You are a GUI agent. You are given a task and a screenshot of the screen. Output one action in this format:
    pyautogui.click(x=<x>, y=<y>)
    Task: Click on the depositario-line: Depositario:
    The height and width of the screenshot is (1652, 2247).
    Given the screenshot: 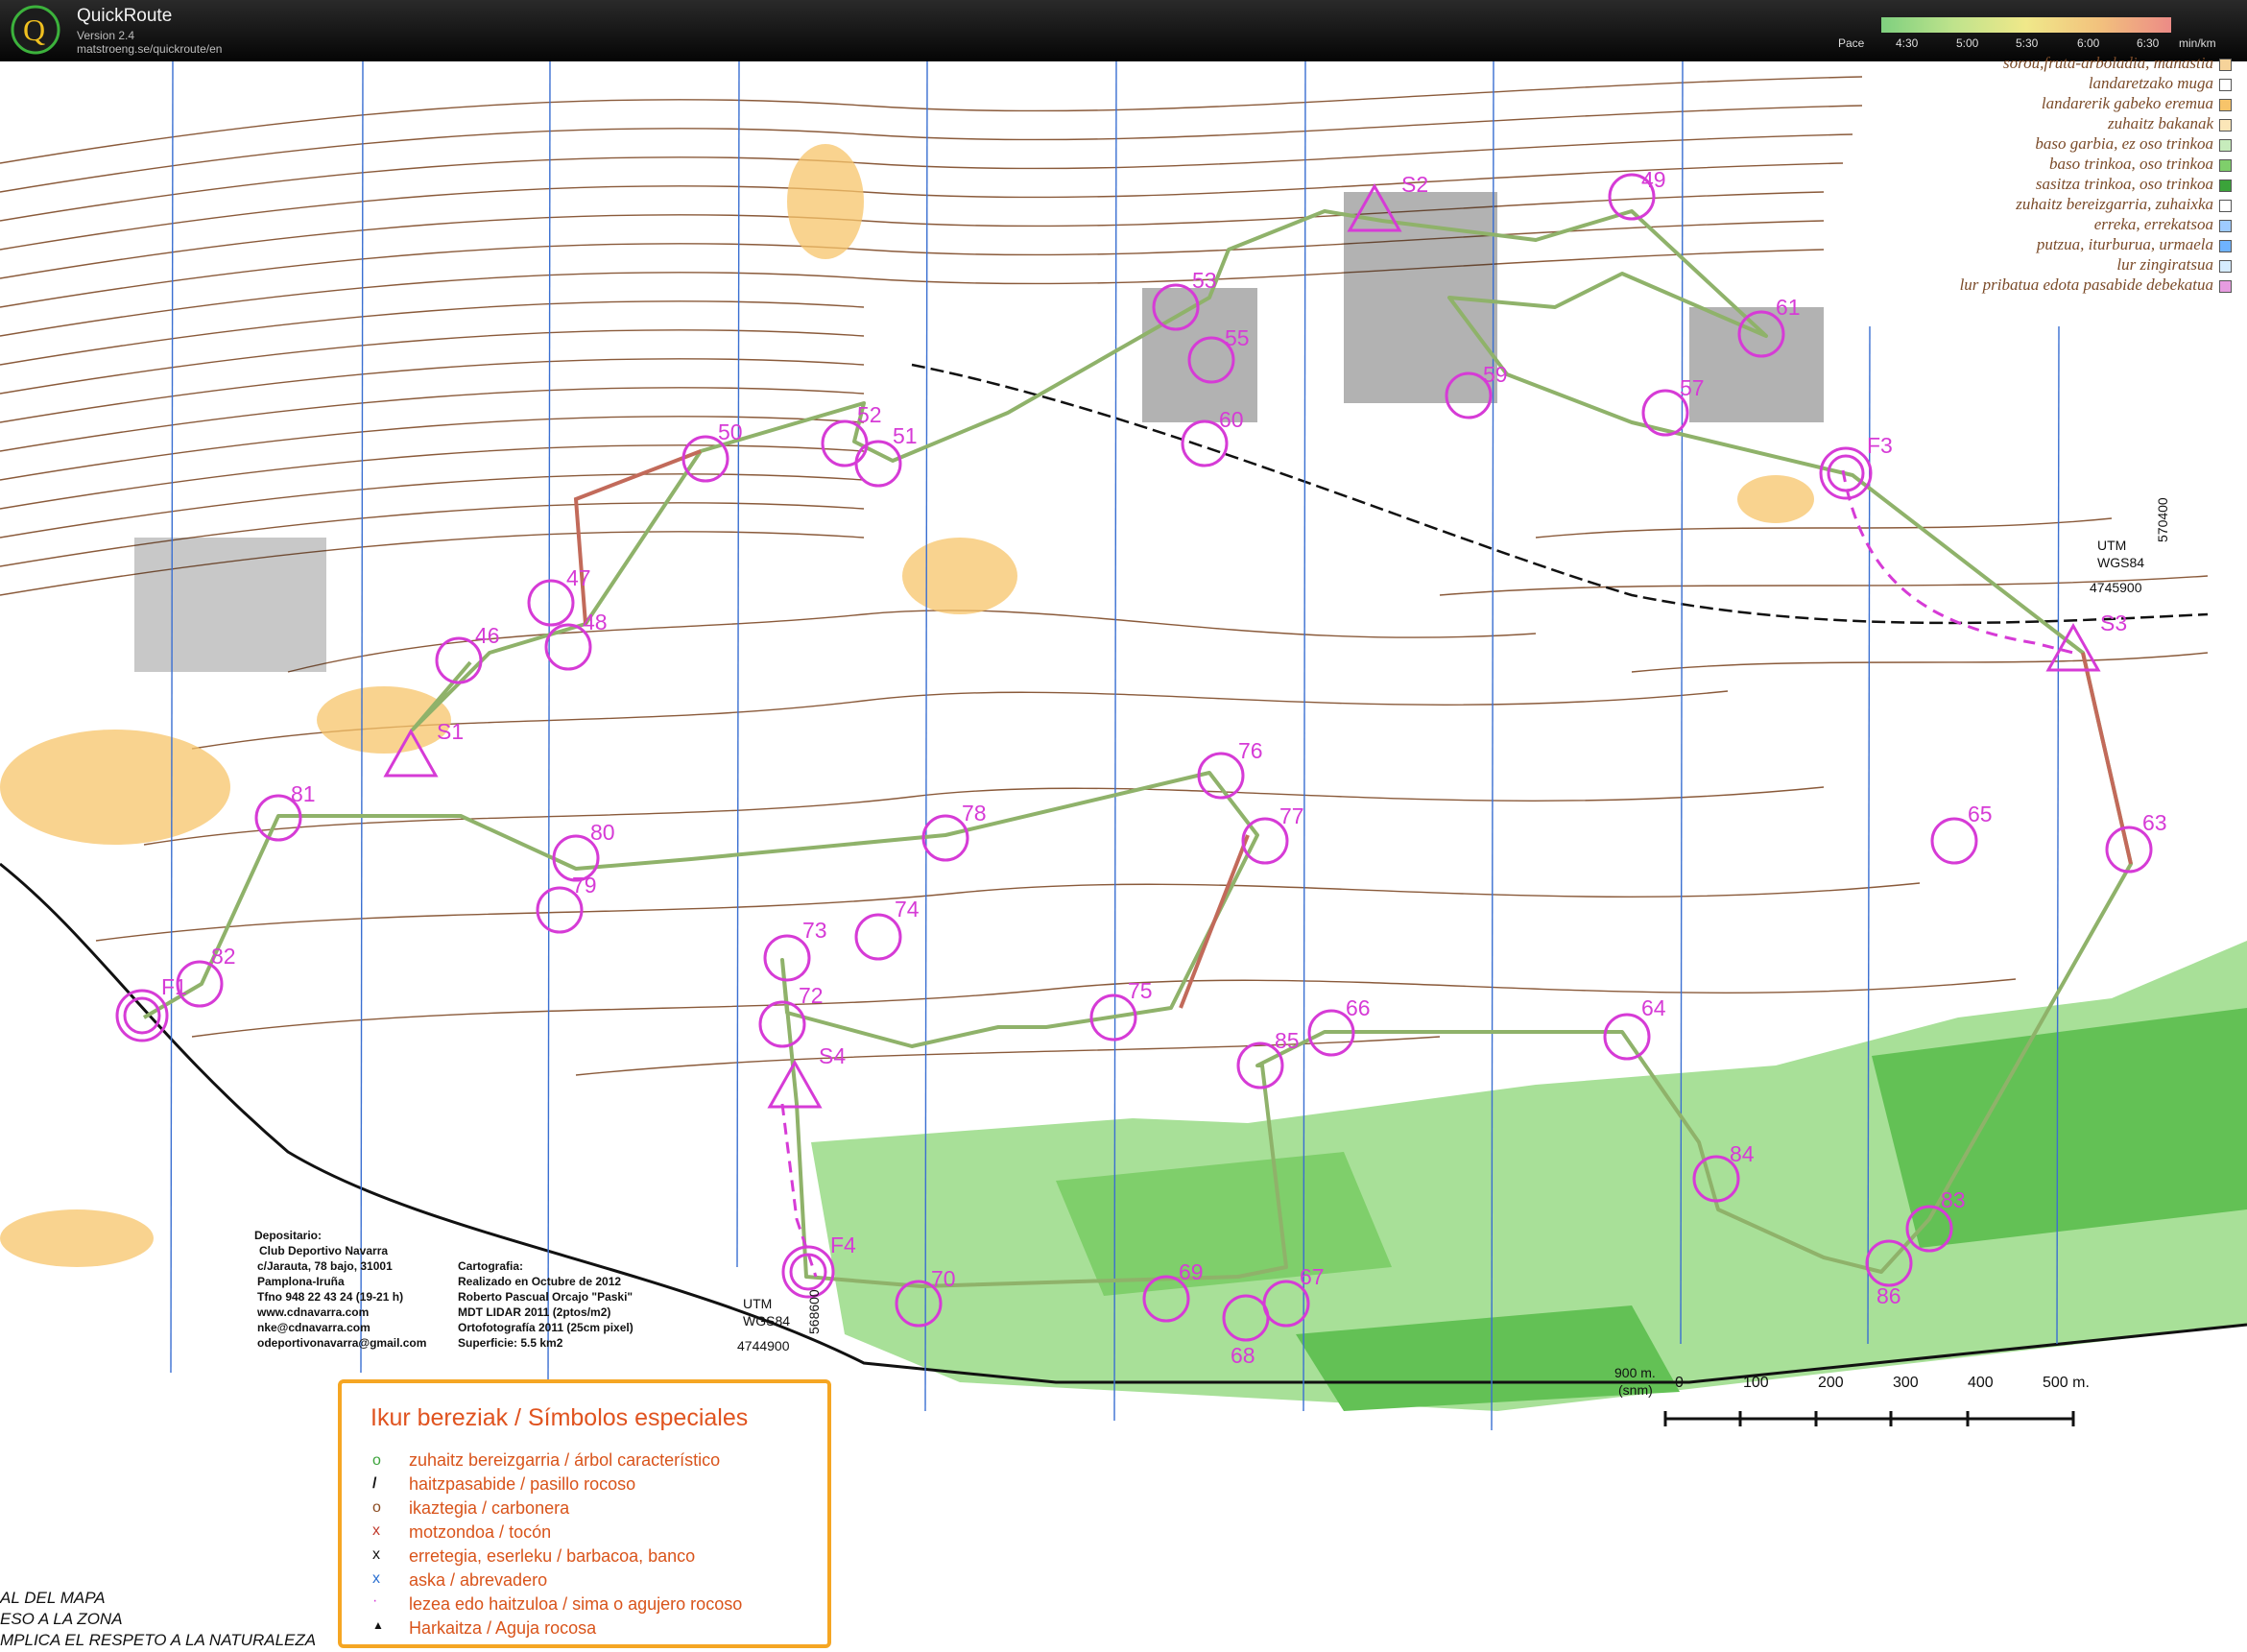 What is the action you would take?
    pyautogui.click(x=288, y=1235)
    